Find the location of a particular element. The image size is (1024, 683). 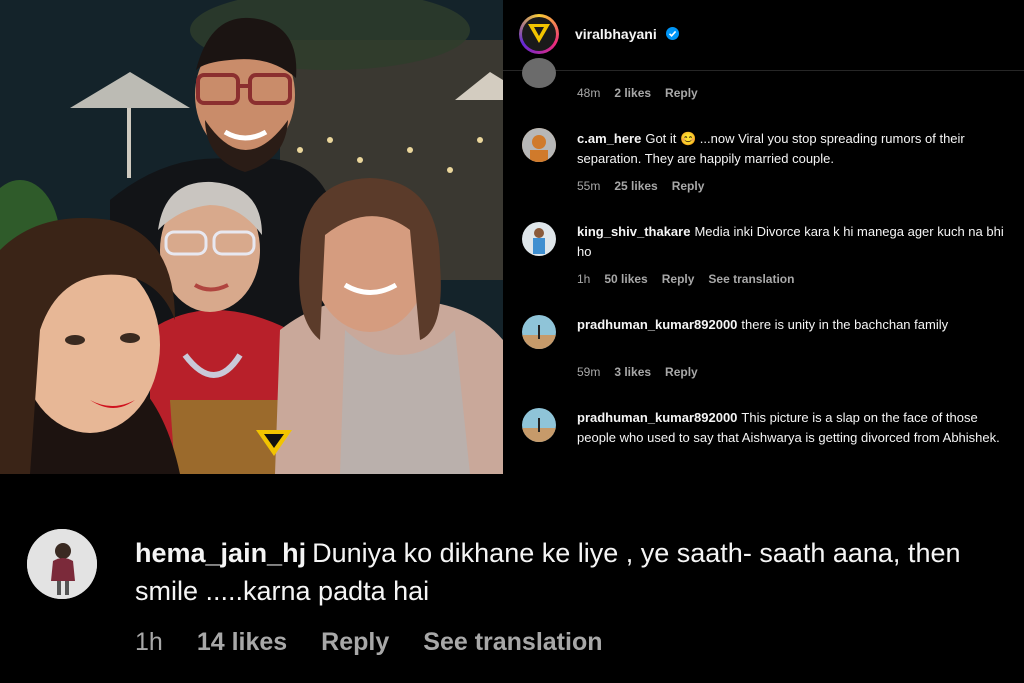

comment-meta: 1h 50 likes Reply See translation is located at coordinates (685, 279).